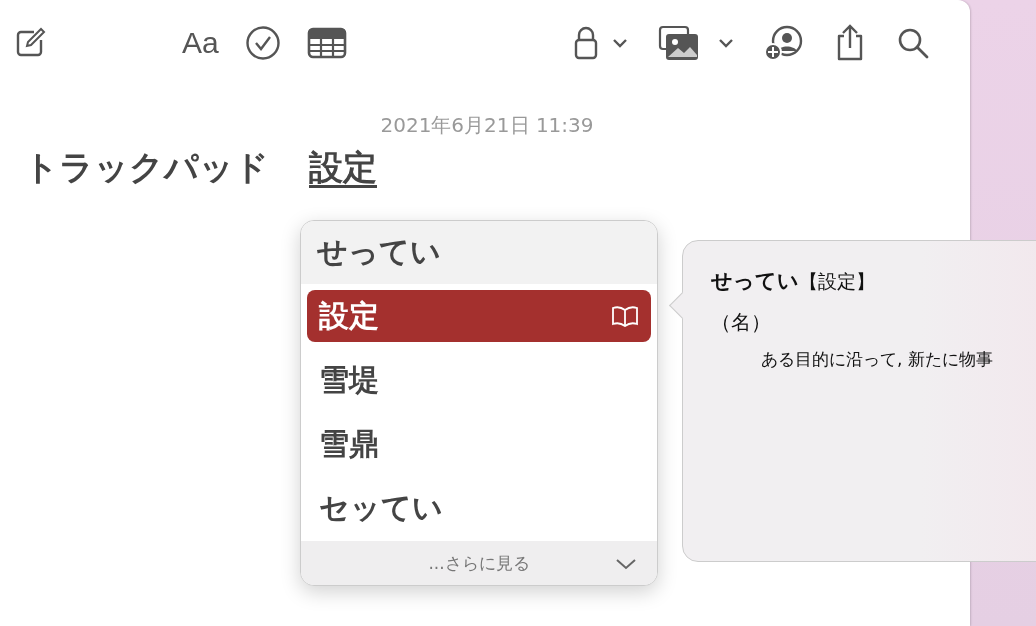  What do you see at coordinates (326, 43) in the screenshot?
I see `table-icon` at bounding box center [326, 43].